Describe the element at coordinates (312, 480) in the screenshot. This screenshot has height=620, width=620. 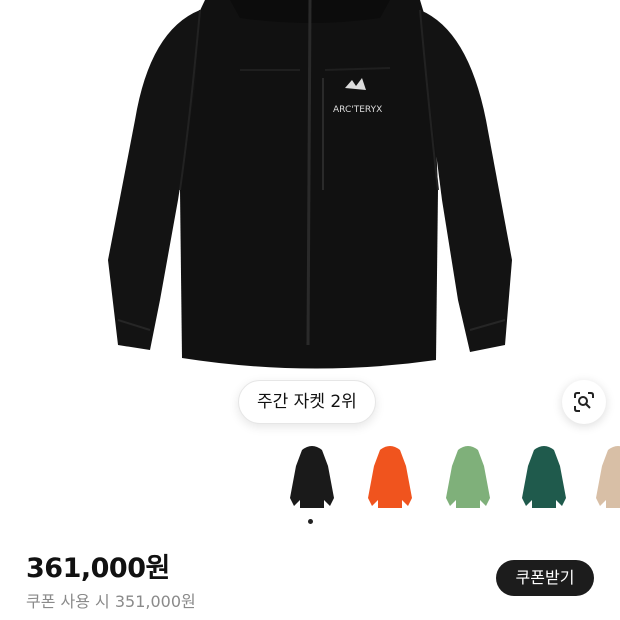
I see `color-thumb-black` at that location.